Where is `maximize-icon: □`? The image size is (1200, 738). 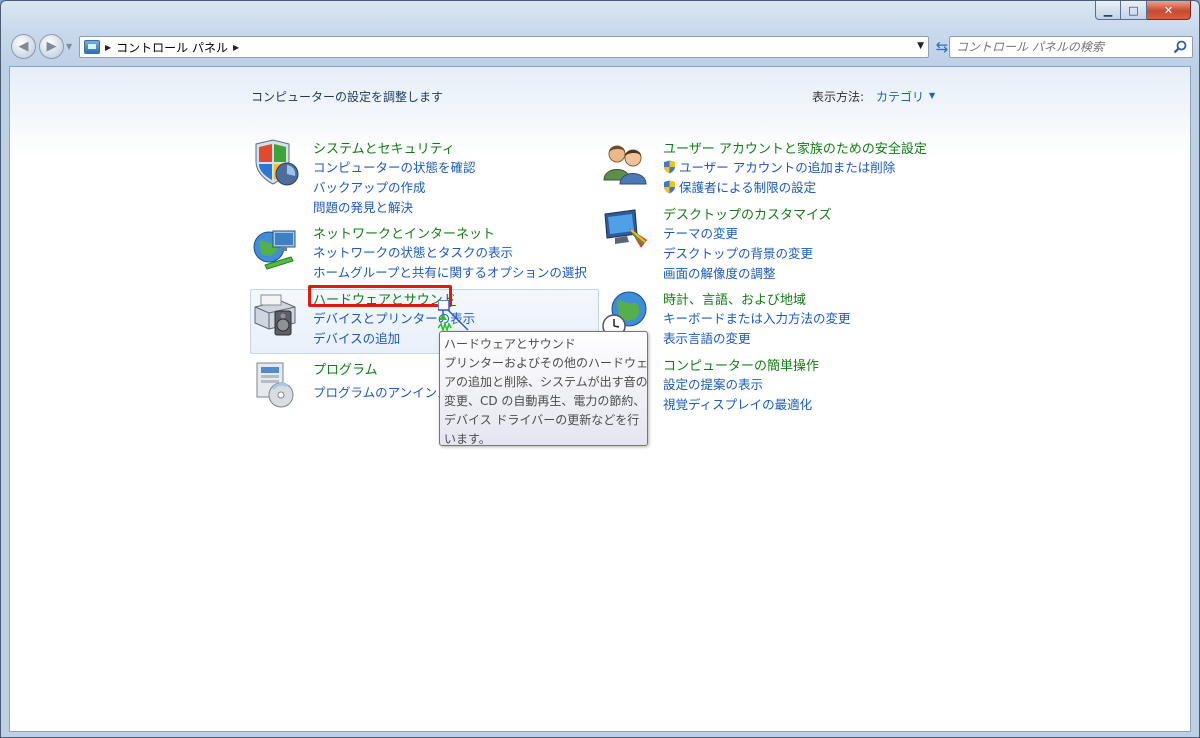 maximize-icon: □ is located at coordinates (1133, 10).